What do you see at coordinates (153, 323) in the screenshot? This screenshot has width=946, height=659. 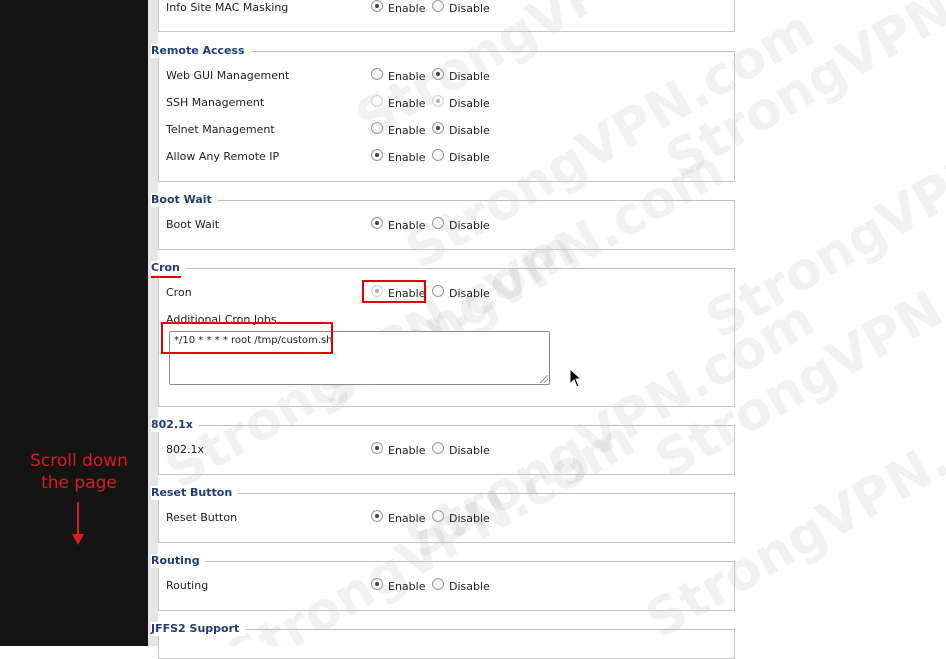 I see `scroll-gutter` at bounding box center [153, 323].